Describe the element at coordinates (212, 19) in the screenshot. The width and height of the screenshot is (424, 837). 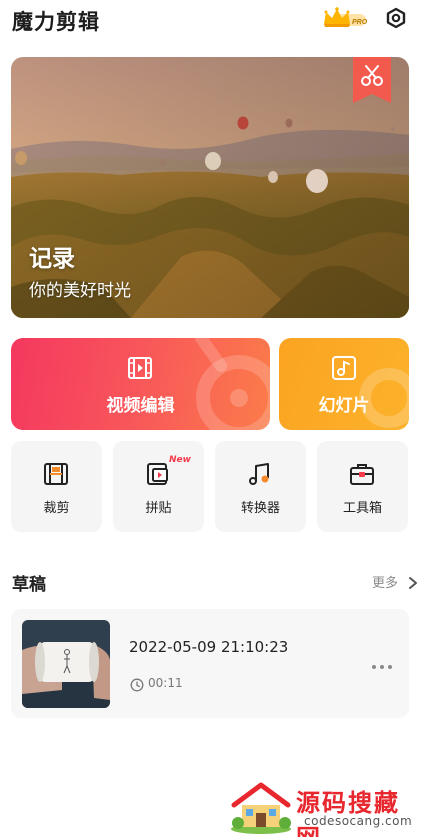
I see `app-header: 魔力剪辑 PRO` at that location.